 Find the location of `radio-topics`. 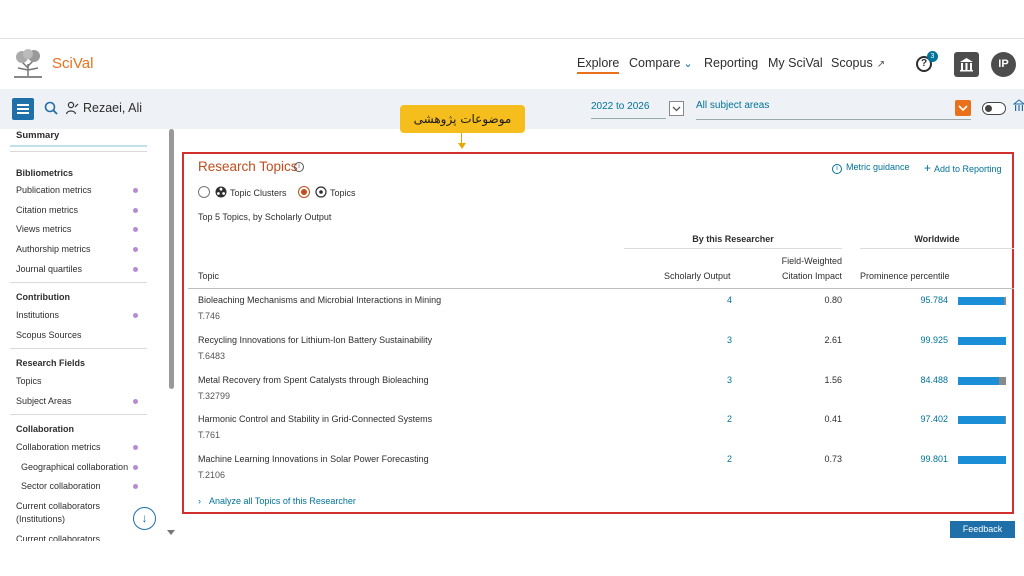

radio-topics is located at coordinates (304, 192).